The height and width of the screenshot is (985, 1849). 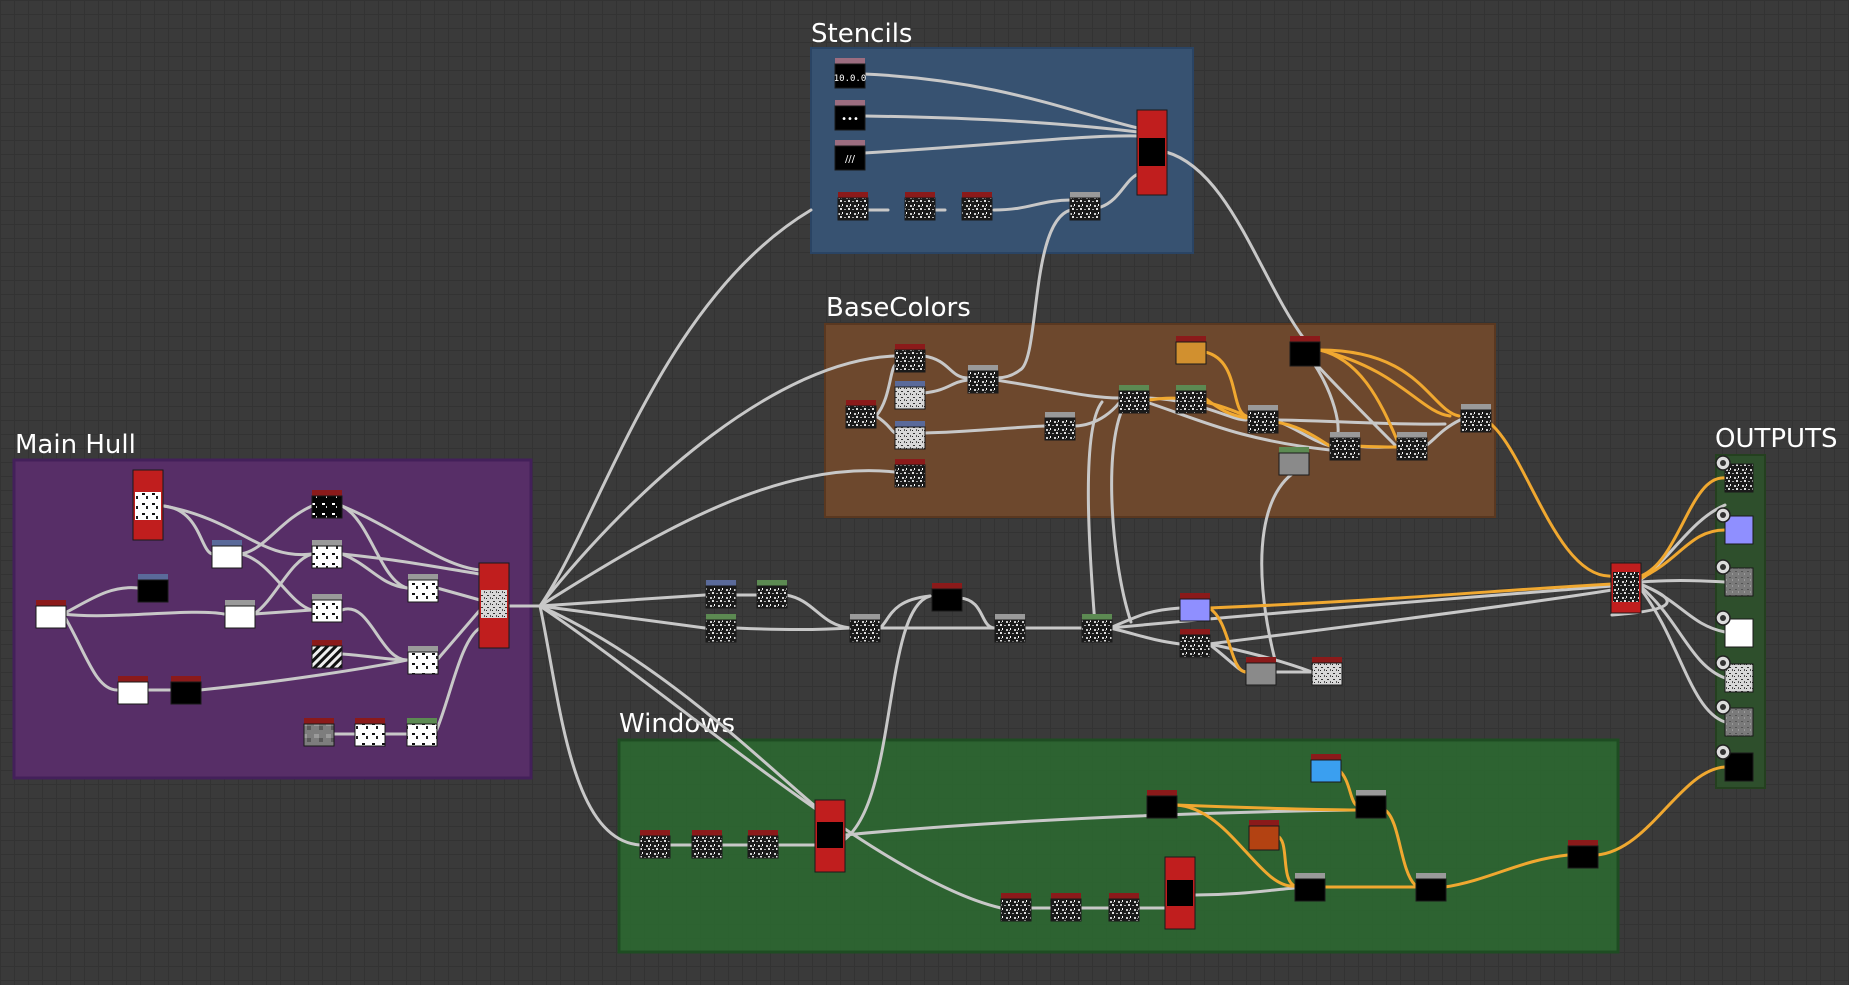 What do you see at coordinates (1723, 618) in the screenshot?
I see `output-icon-core` at bounding box center [1723, 618].